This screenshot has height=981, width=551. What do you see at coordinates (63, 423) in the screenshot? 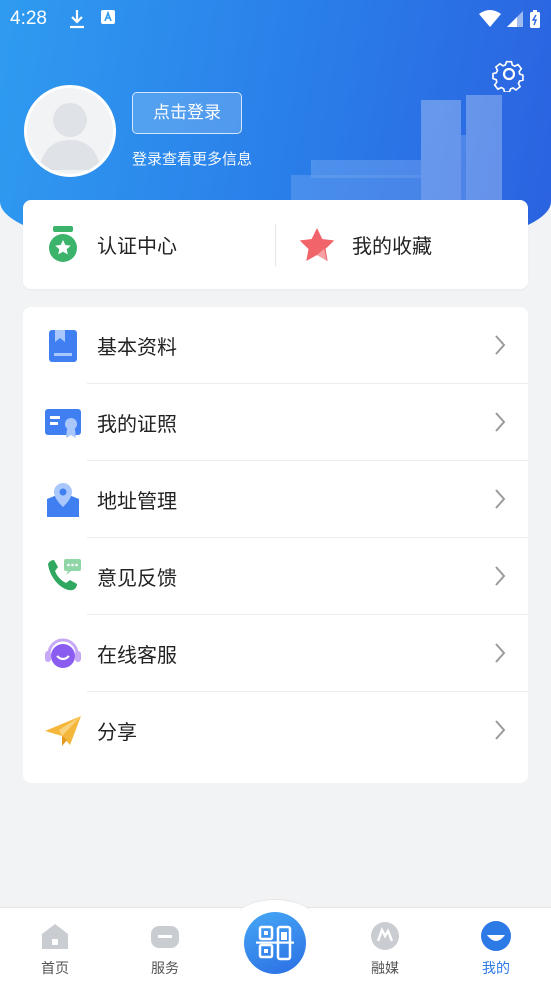
I see `license-card-icon` at bounding box center [63, 423].